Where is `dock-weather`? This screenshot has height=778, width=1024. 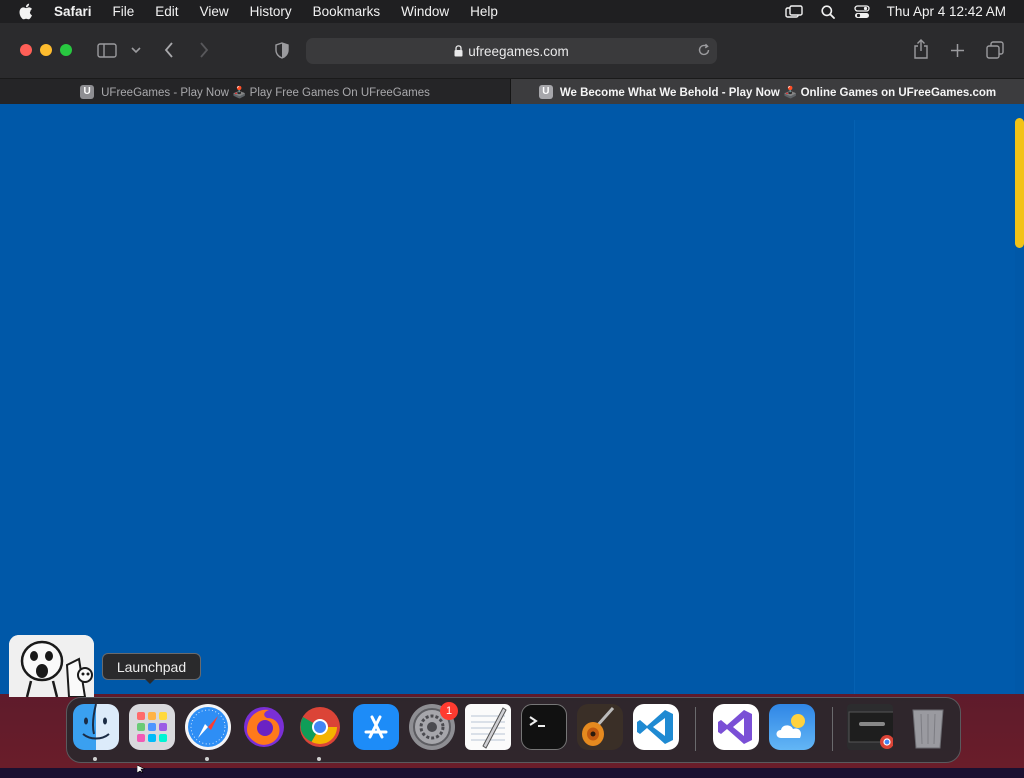
dock-weather is located at coordinates (792, 727).